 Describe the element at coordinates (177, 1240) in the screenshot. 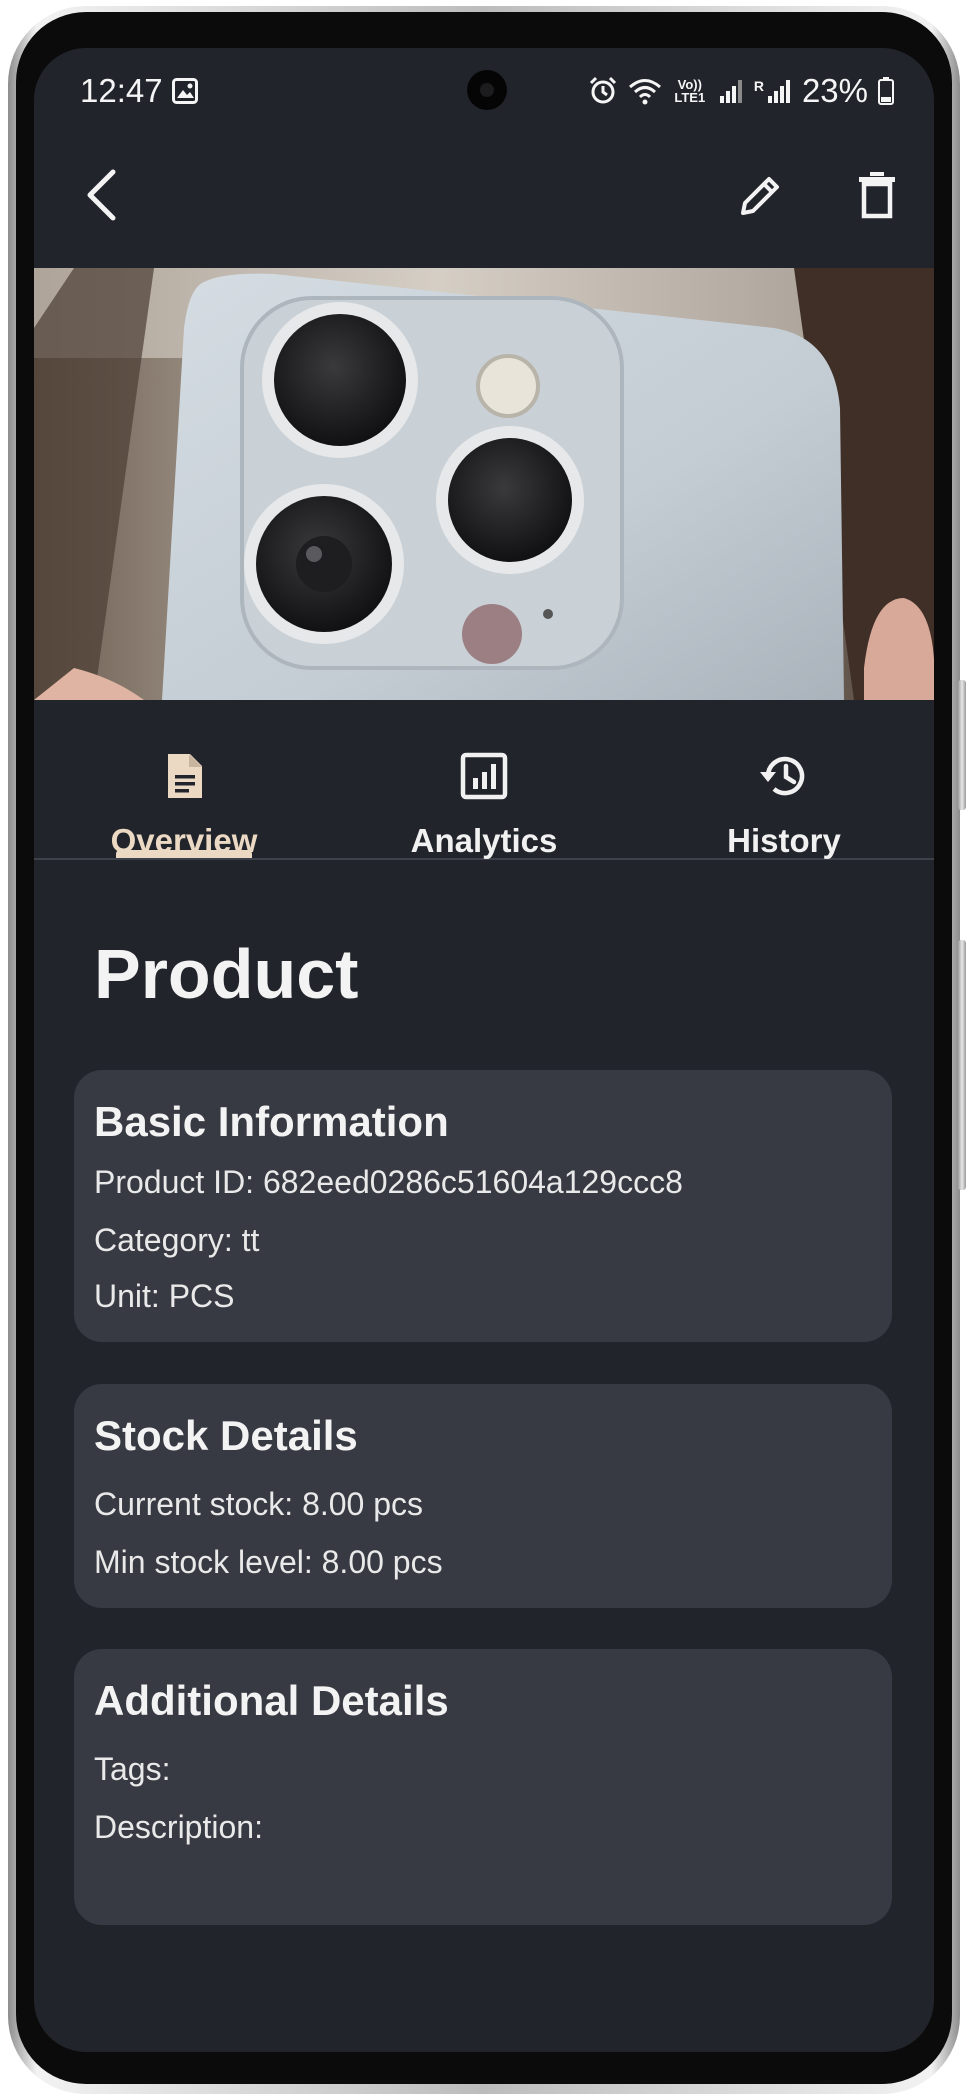

I see `category-text: Category: tt` at that location.